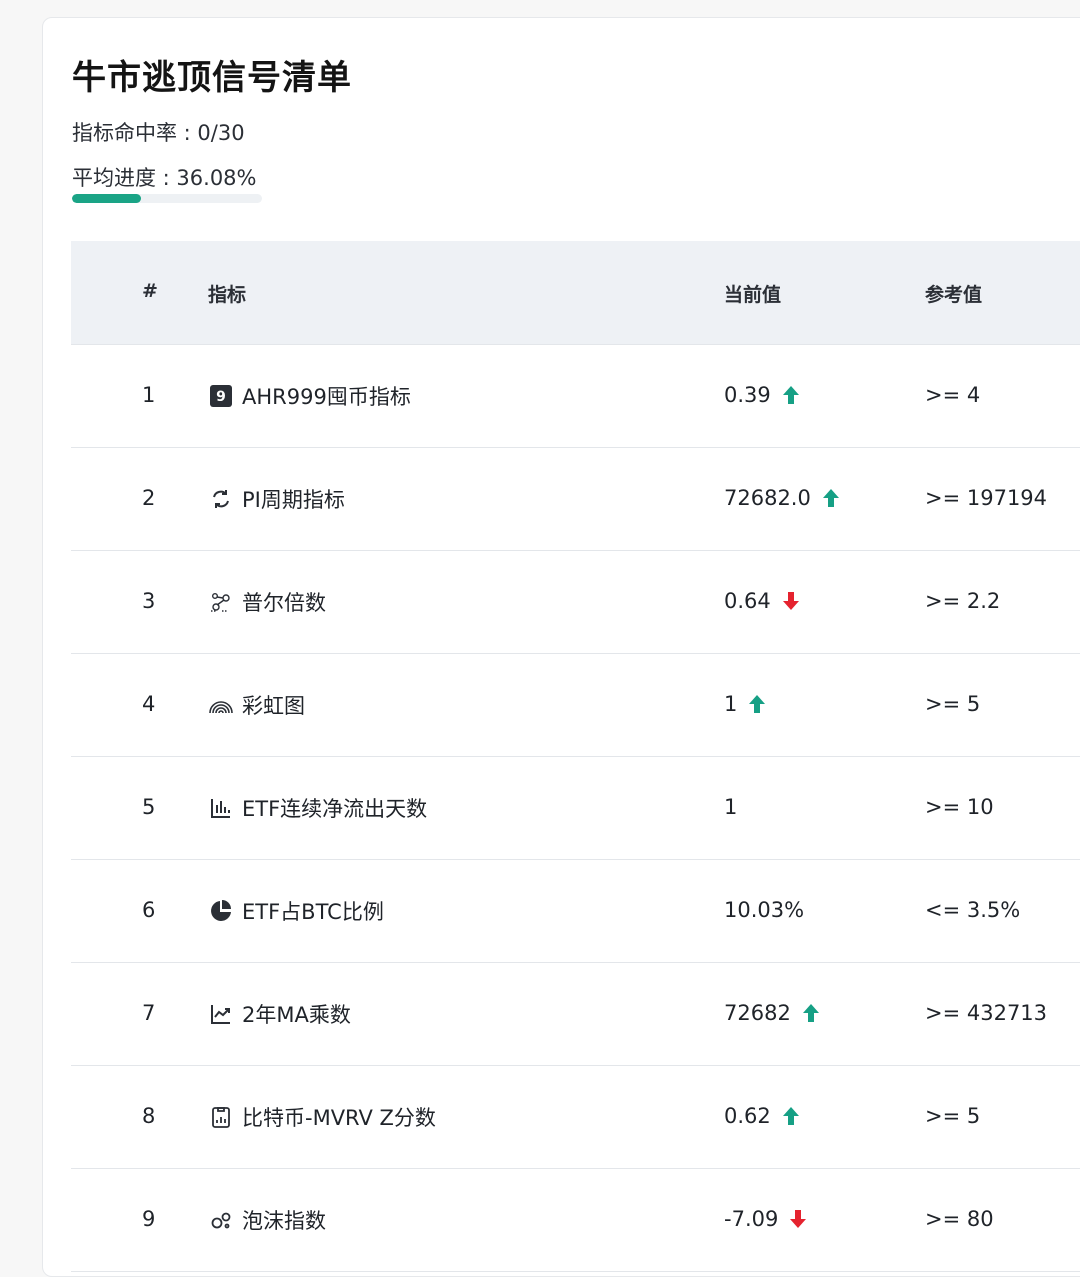  I want to click on reference-value: >= 80, so click(959, 1219).